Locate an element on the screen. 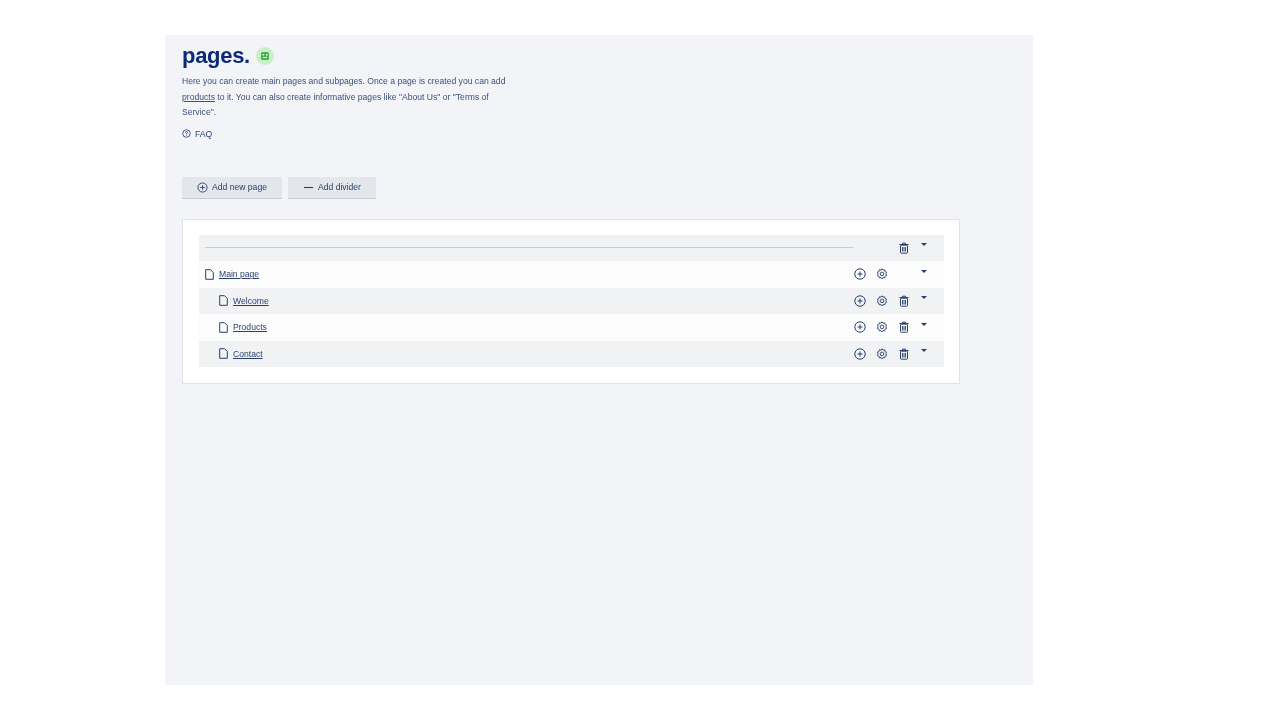 The width and height of the screenshot is (1280, 720). description-text: Here you can create main pages and subpages. Once a page is created you can add products to it. You can also create informative pages like "About Us" or "Terms of Service". is located at coordinates (344, 97).